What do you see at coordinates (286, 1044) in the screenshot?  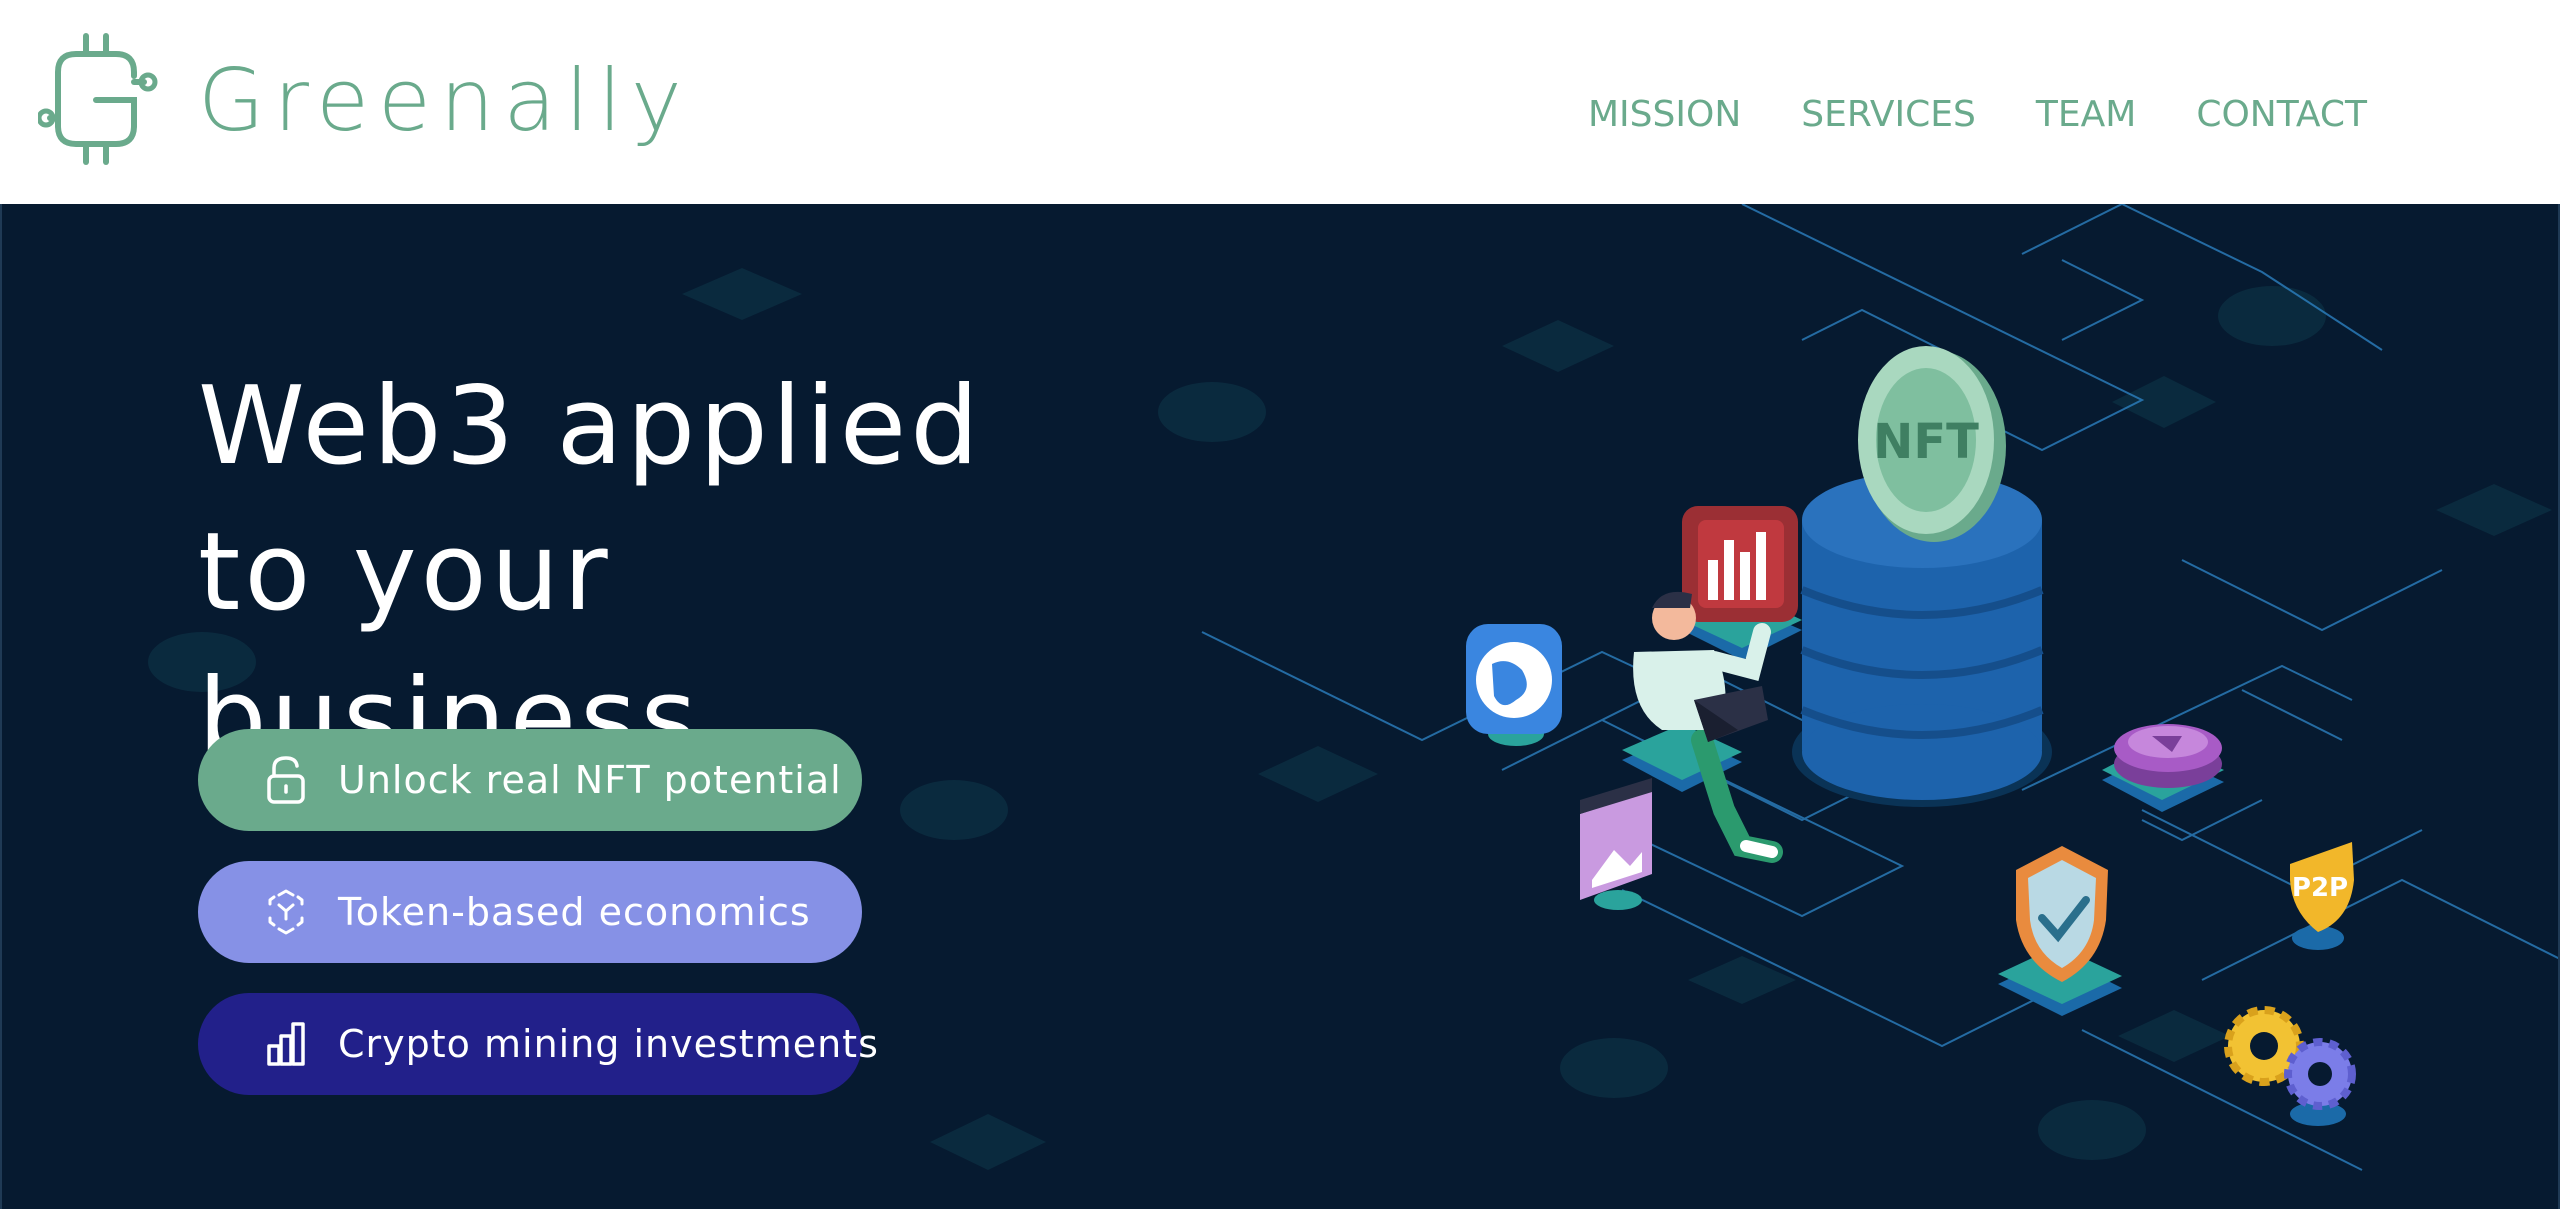 I see `bar-chart-icon` at bounding box center [286, 1044].